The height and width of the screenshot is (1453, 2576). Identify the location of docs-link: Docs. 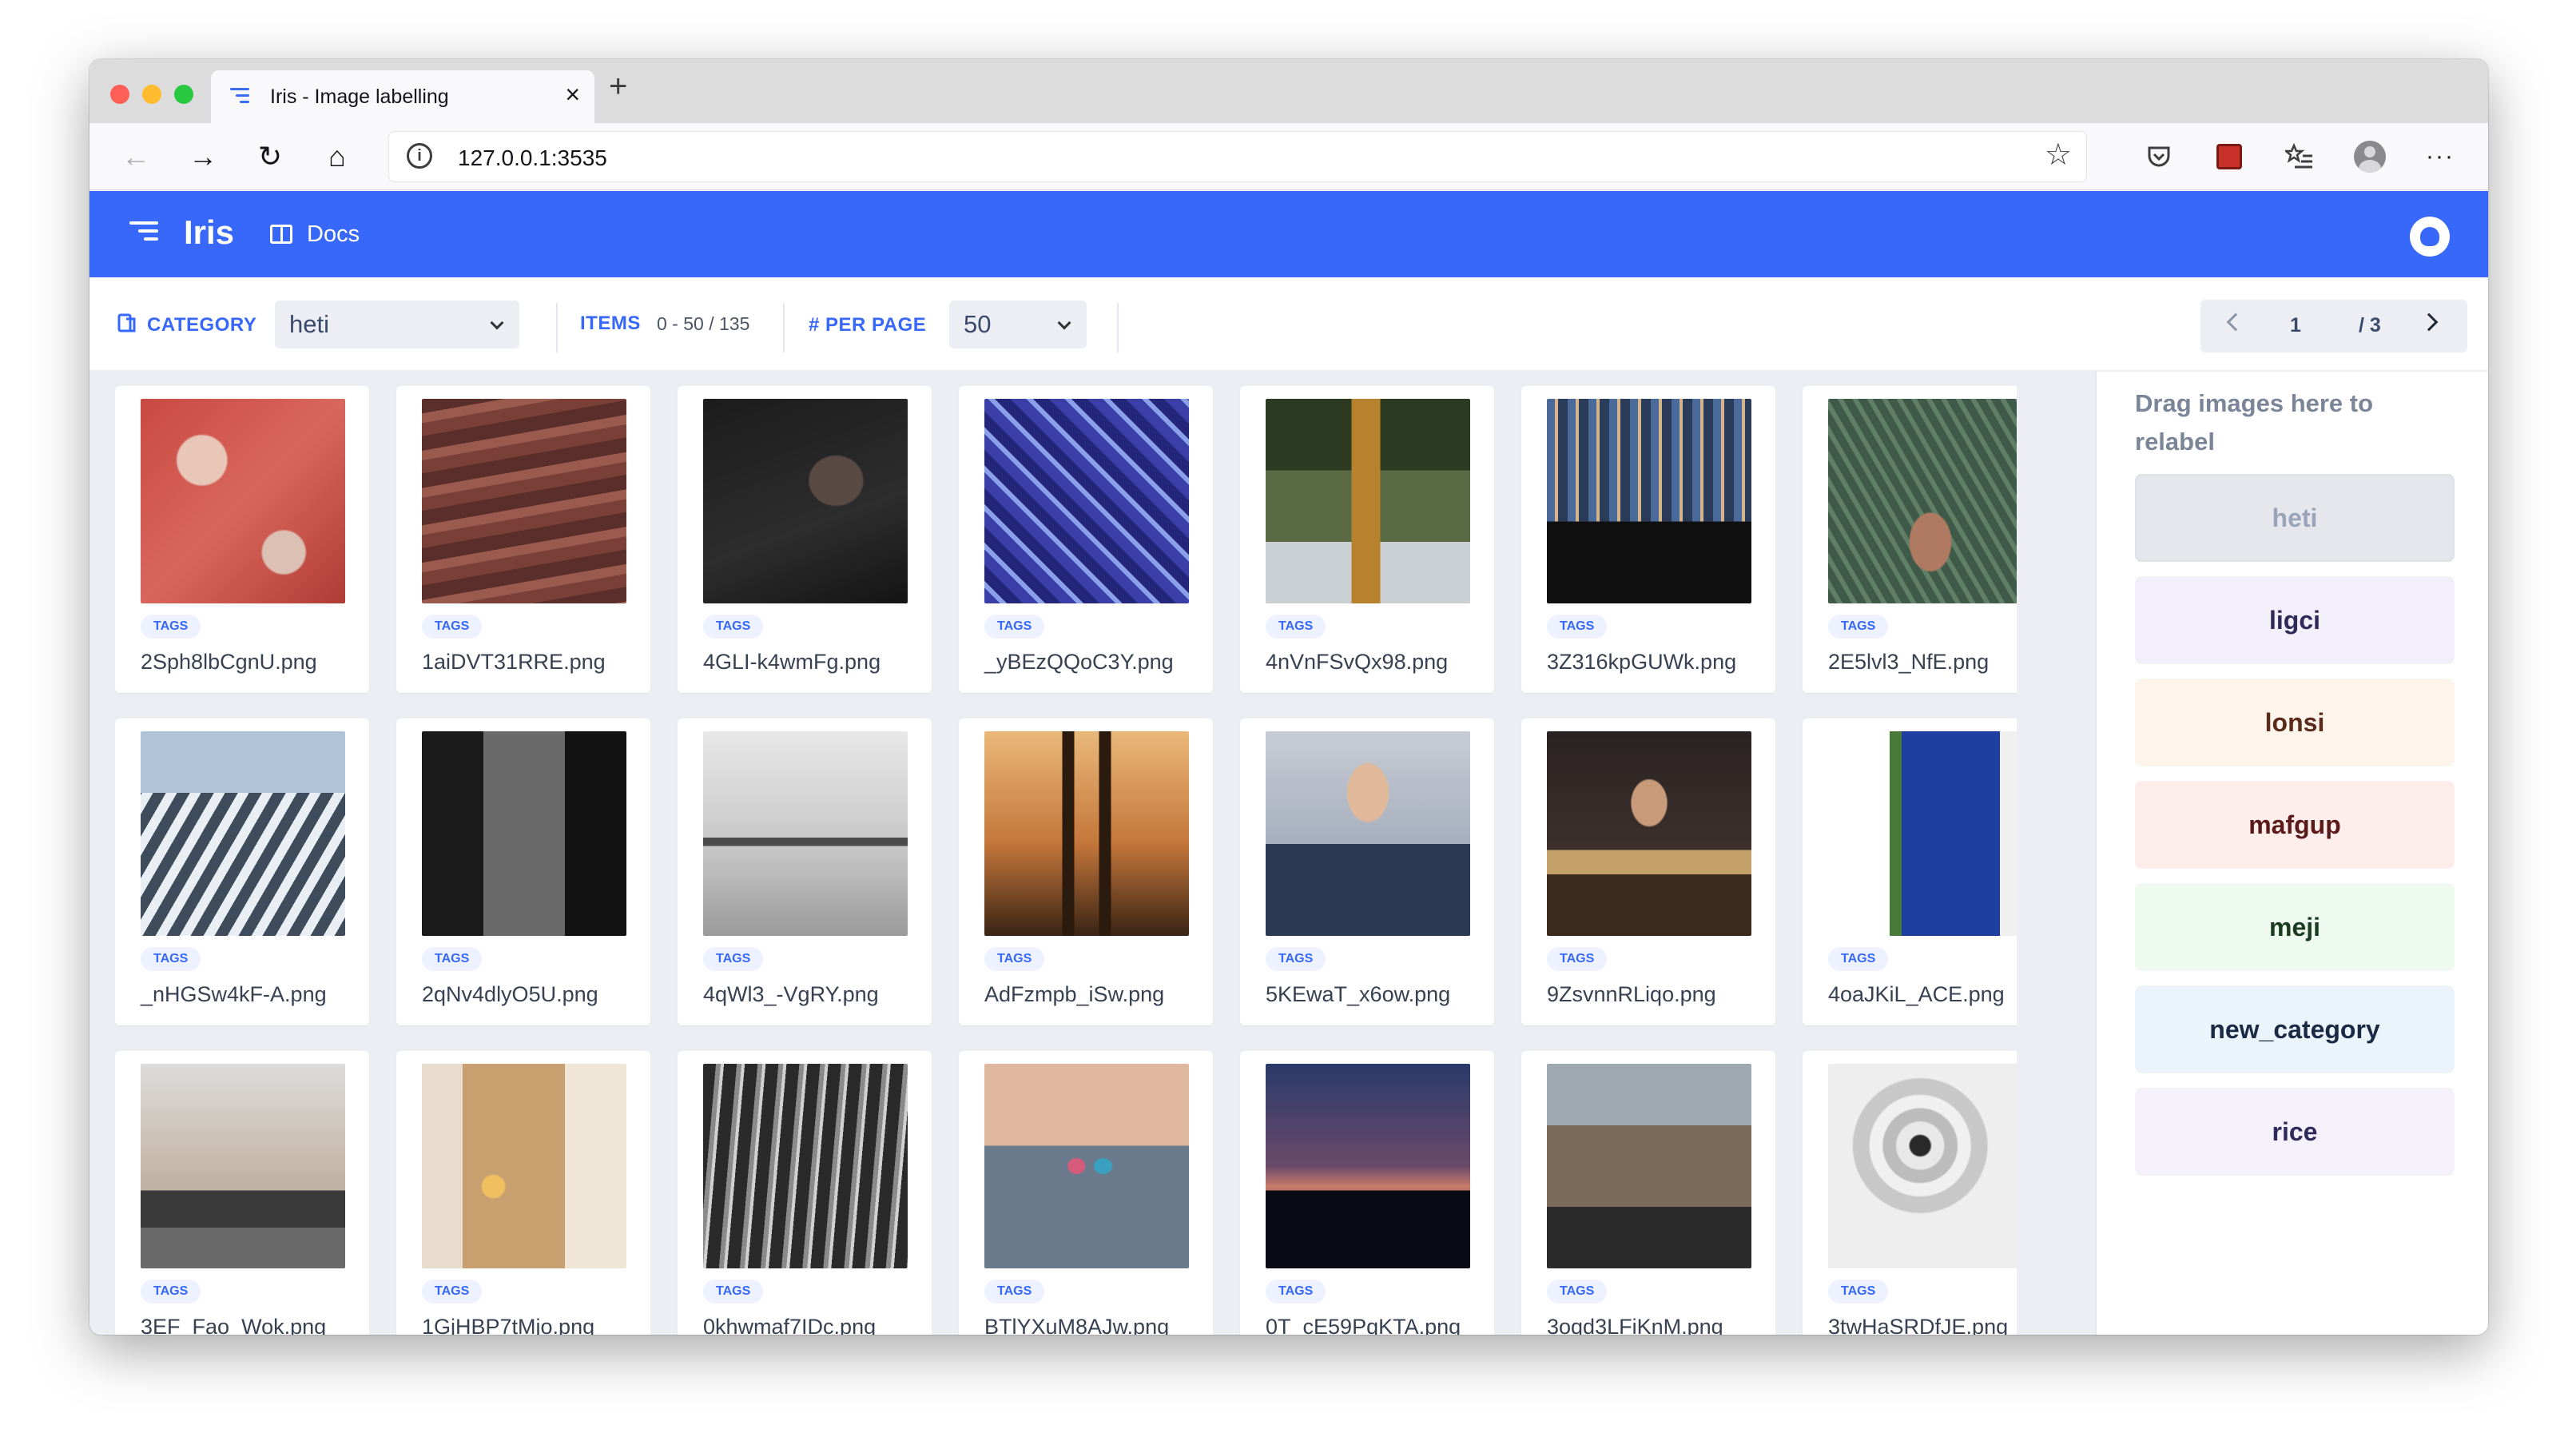
(333, 234).